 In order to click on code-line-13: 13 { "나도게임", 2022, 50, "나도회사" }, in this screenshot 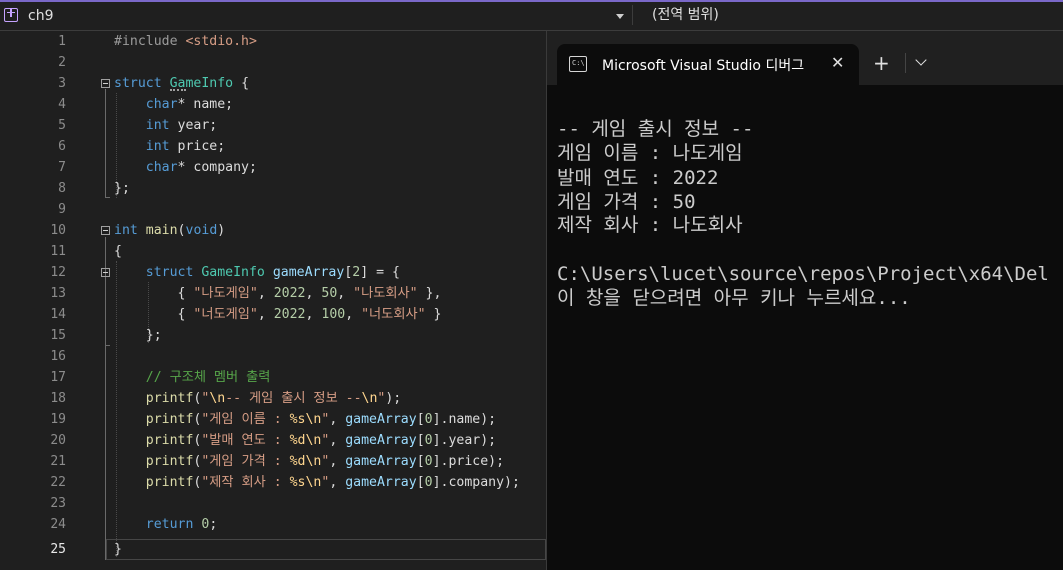, I will do `click(273, 293)`.